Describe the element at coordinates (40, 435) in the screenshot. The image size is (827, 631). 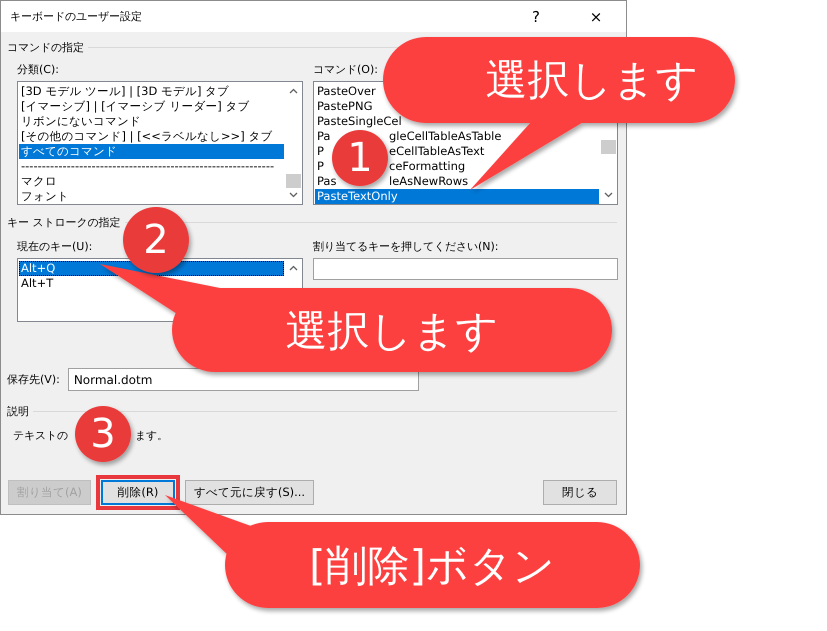
I see `description-text: テキストの` at that location.